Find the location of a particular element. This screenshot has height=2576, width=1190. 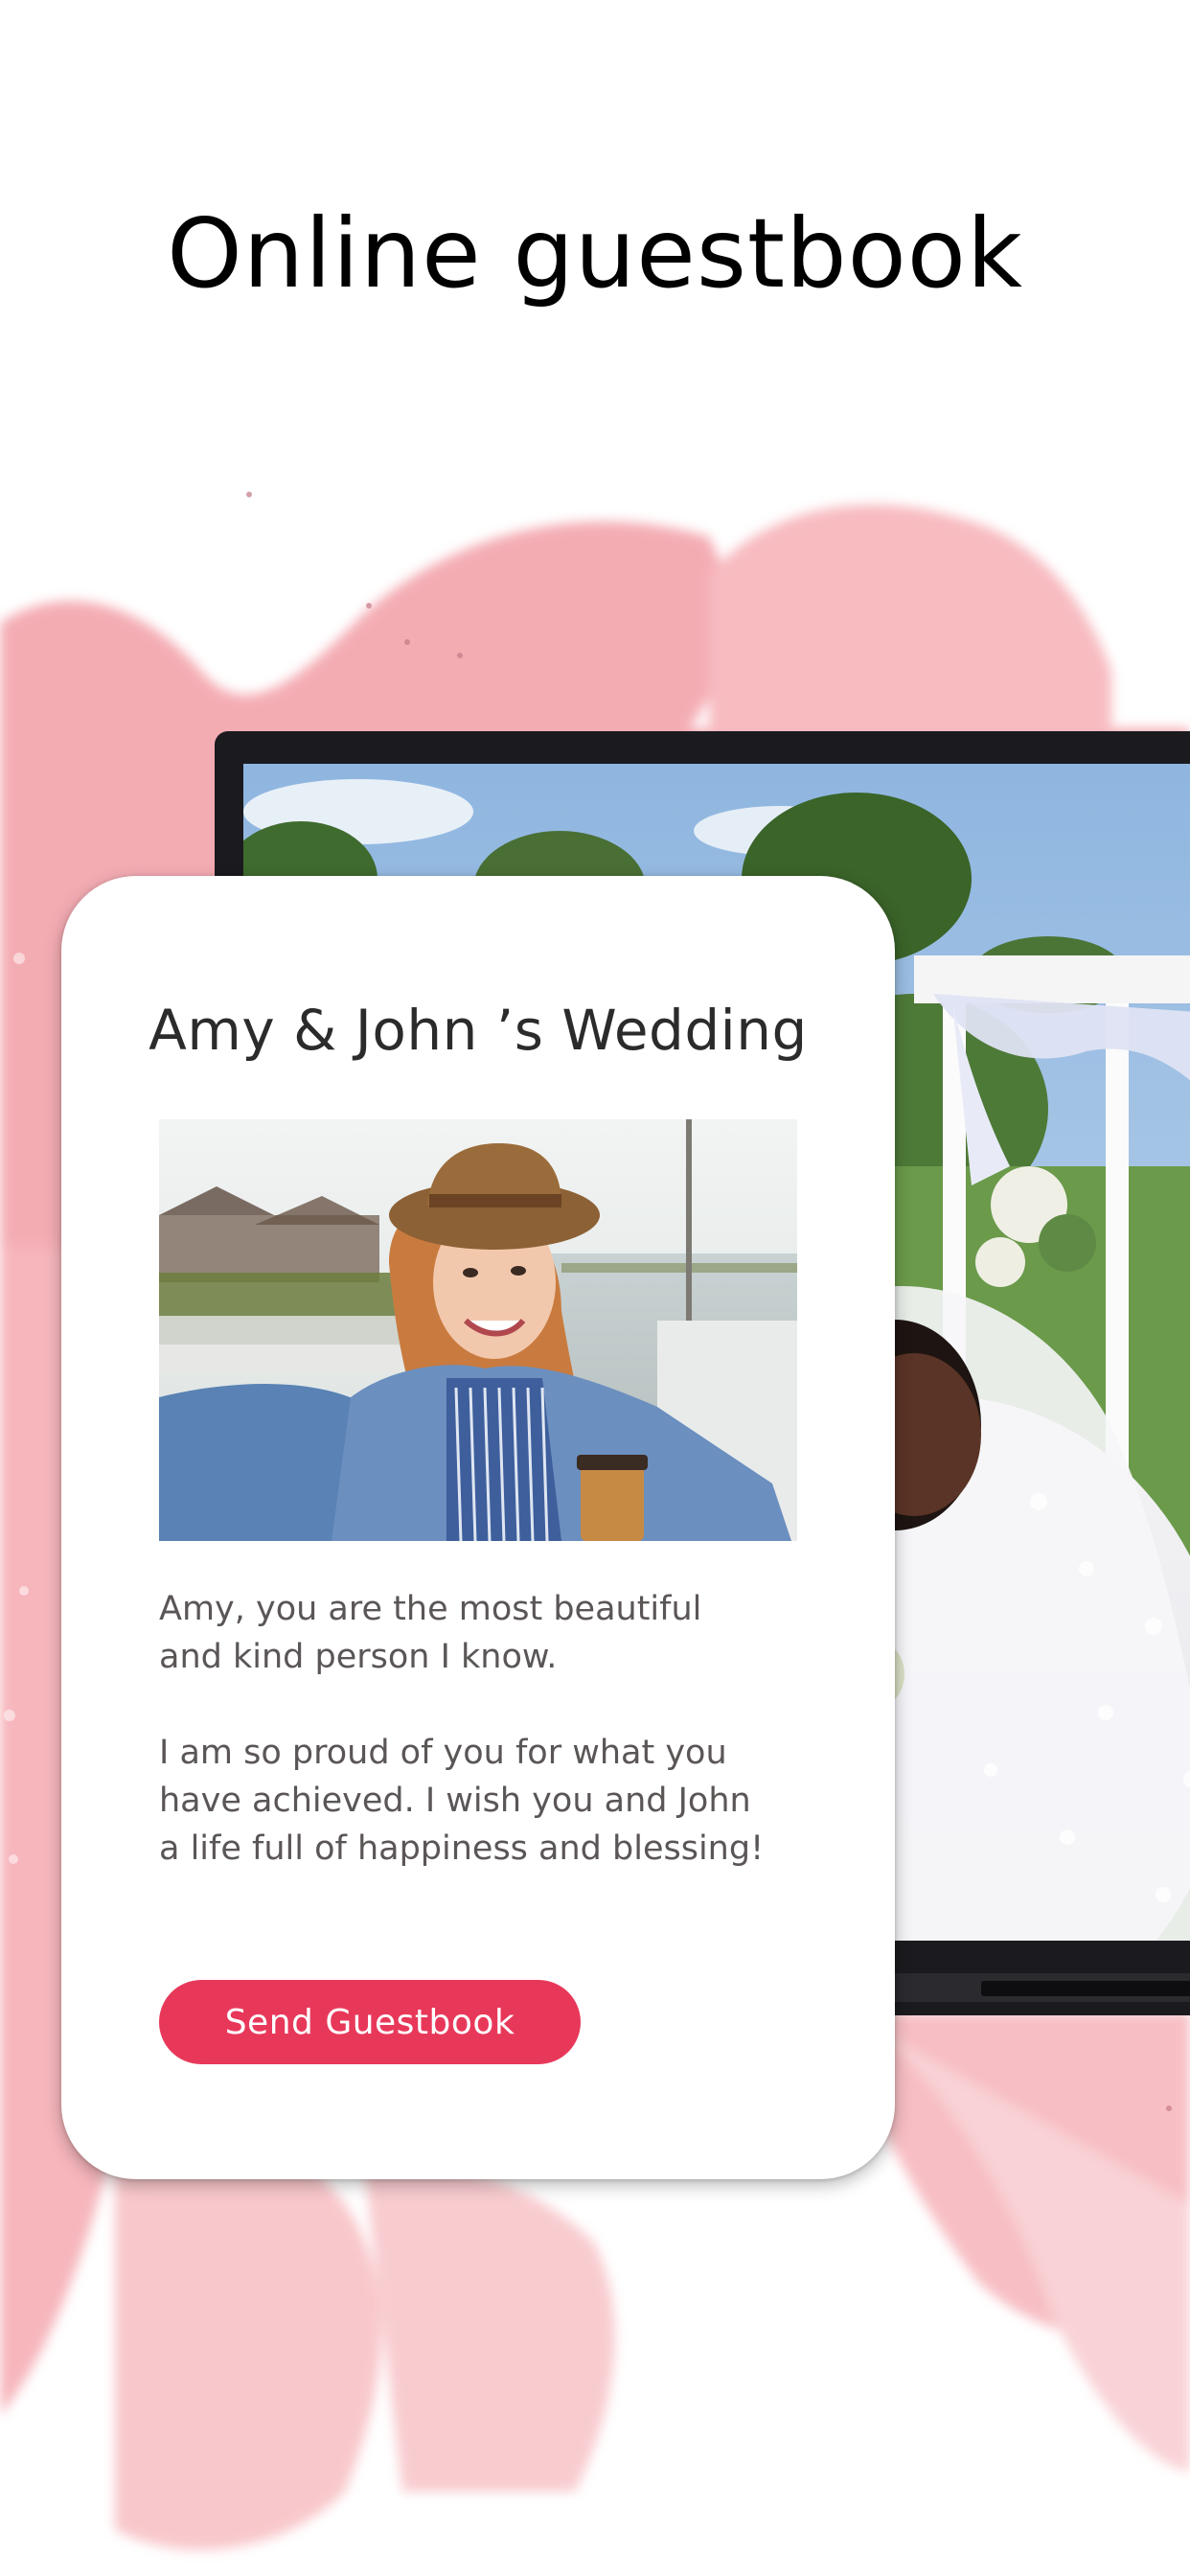

guest-selfie-photo is located at coordinates (478, 1330).